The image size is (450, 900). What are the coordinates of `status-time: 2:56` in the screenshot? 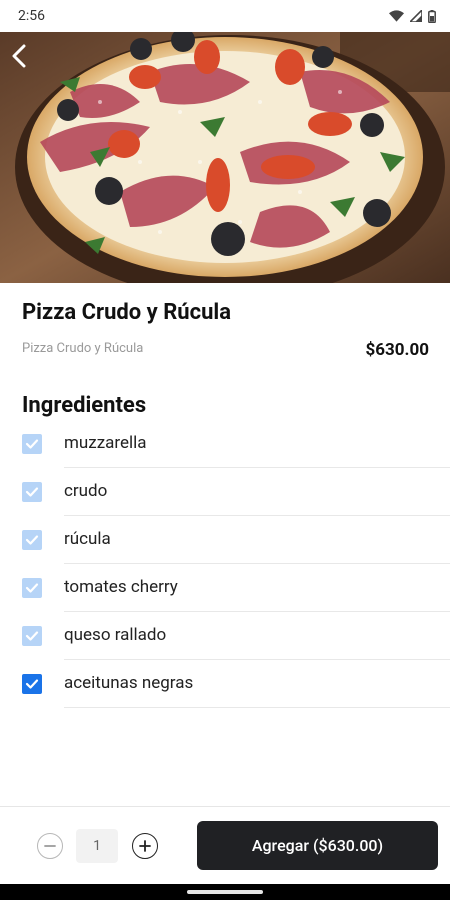 It's located at (31, 16).